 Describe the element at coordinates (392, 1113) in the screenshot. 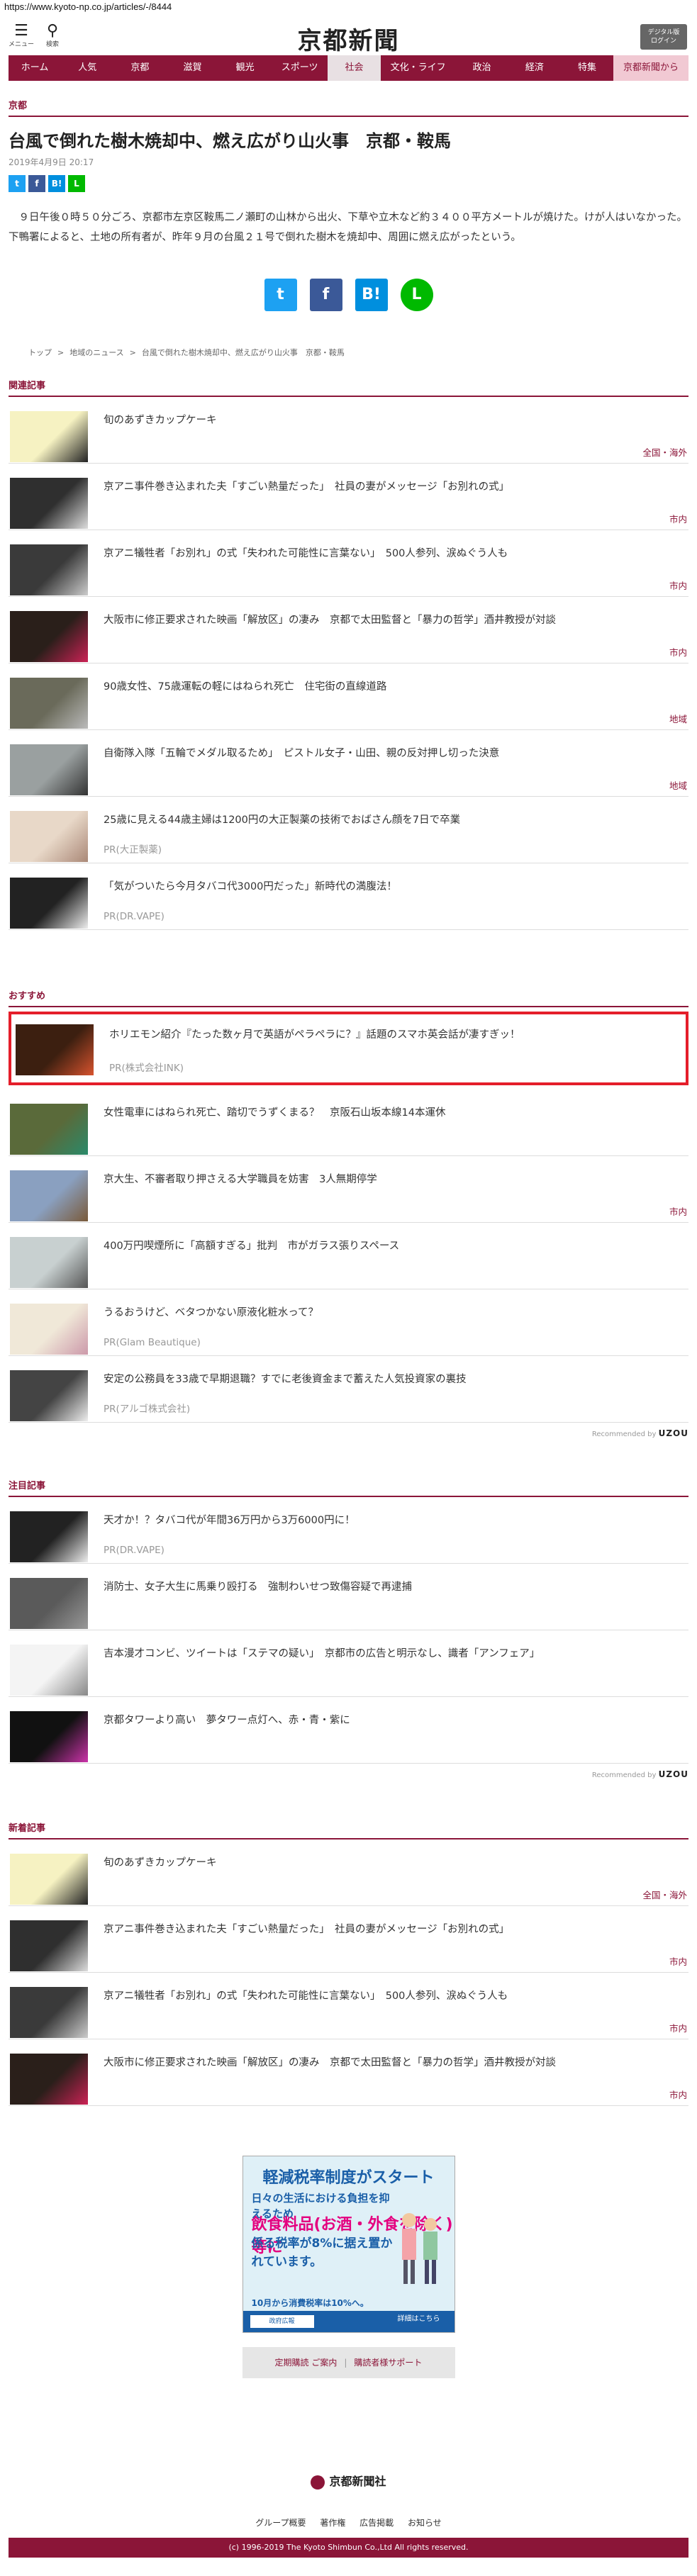

I see `article-link-title: 女性電車にはねられ死亡、踏切でうずくまる？ 京阪石山坂本線14本運休` at that location.